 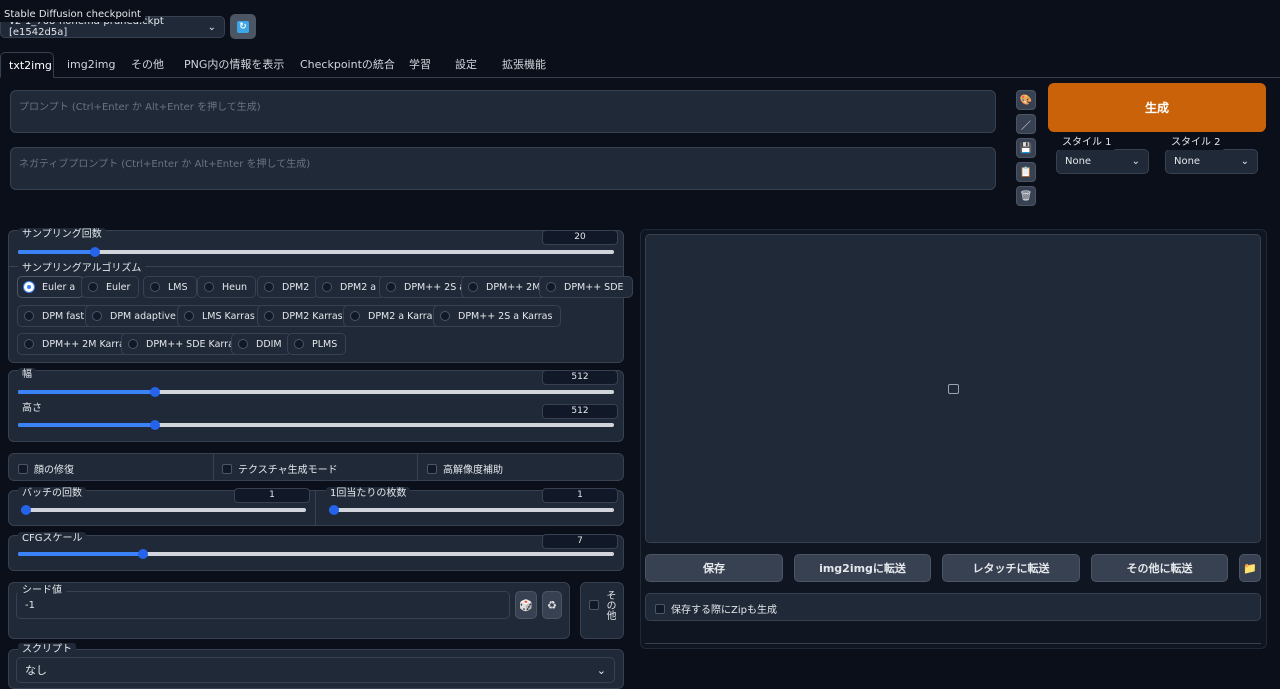 I want to click on extra-seed-checkbox: その他, so click(x=614, y=605).